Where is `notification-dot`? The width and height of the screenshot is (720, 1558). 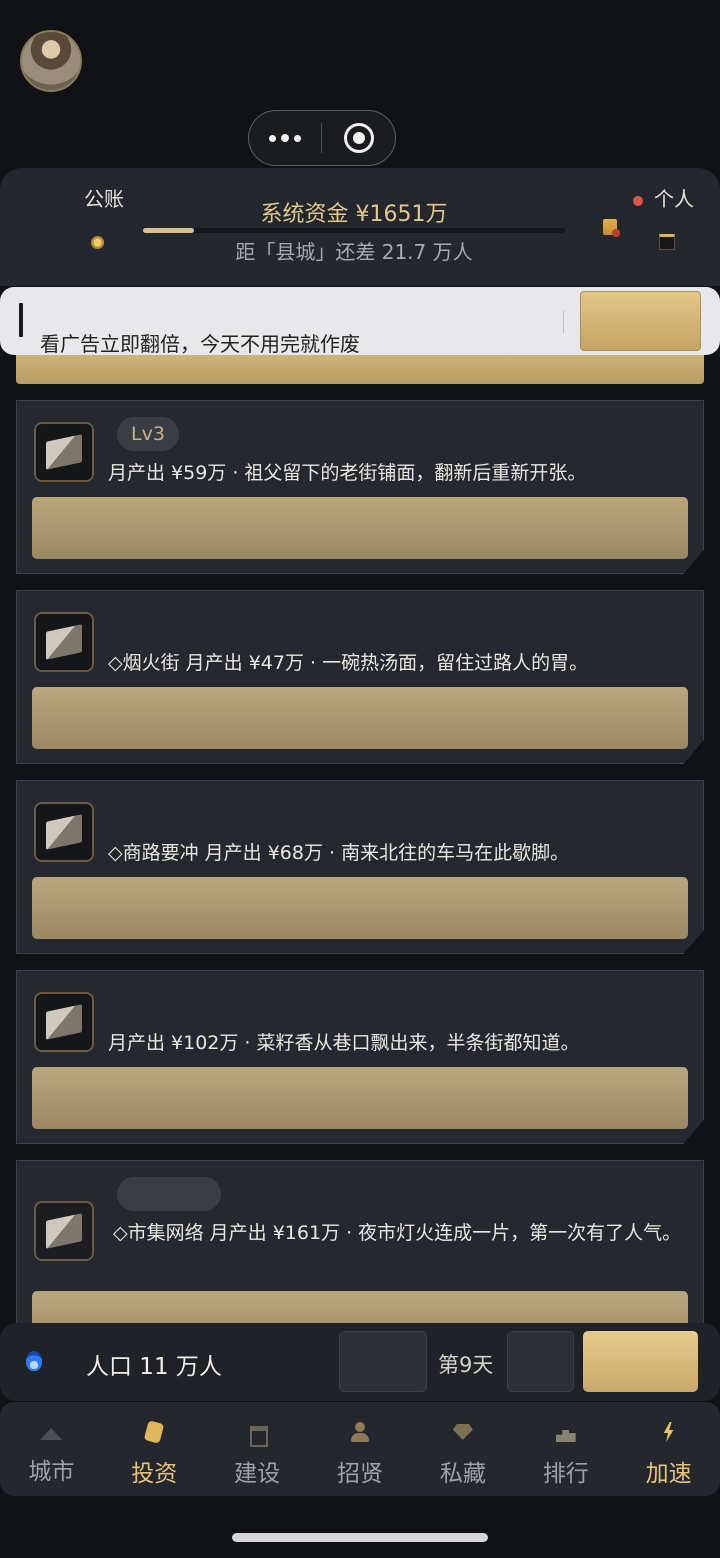
notification-dot is located at coordinates (638, 201).